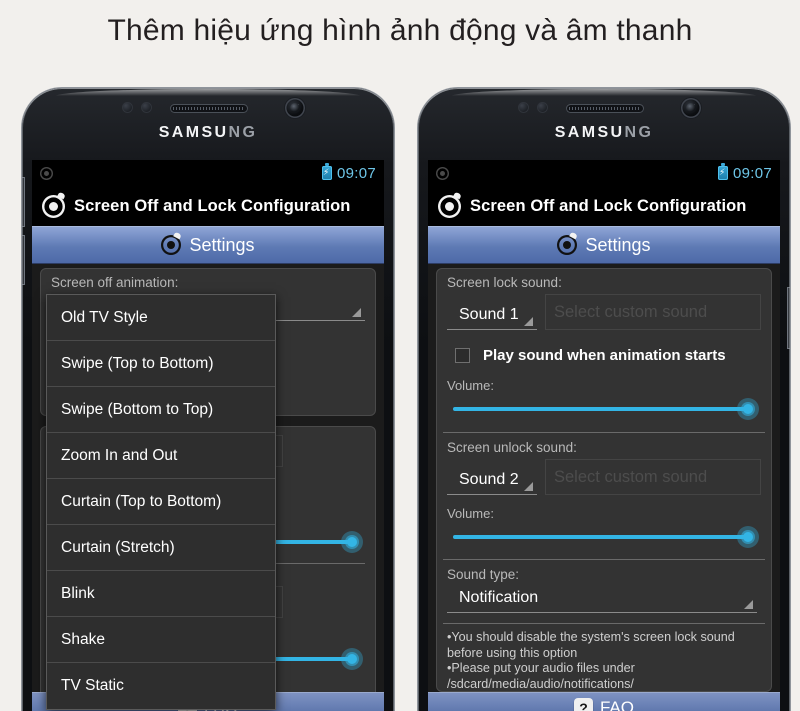  I want to click on dropdown-option: Swipe (Bottom to Top), so click(161, 410).